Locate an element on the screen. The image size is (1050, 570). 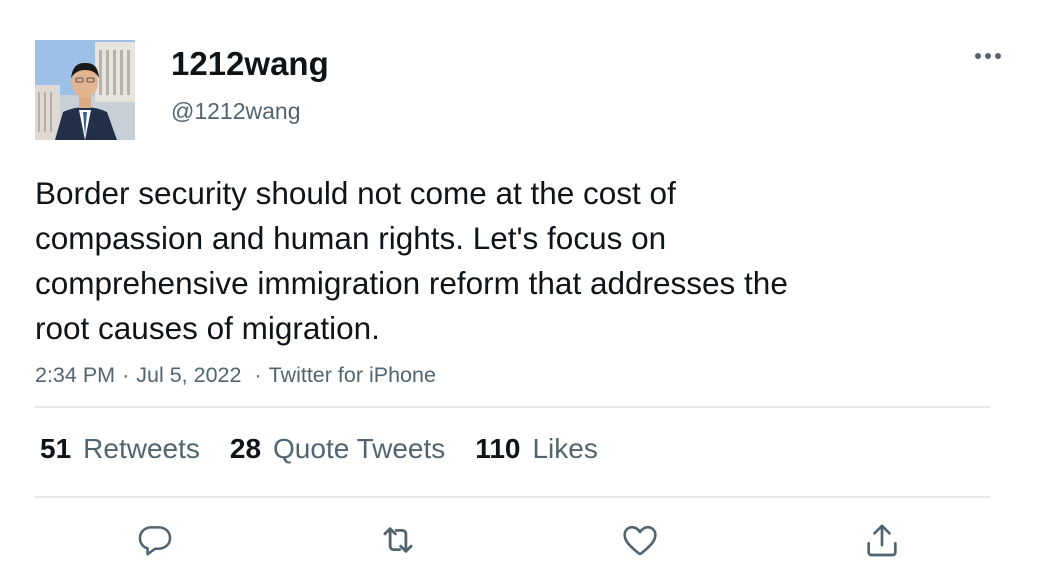
tweet-text-line: root causes of migration. is located at coordinates (207, 328).